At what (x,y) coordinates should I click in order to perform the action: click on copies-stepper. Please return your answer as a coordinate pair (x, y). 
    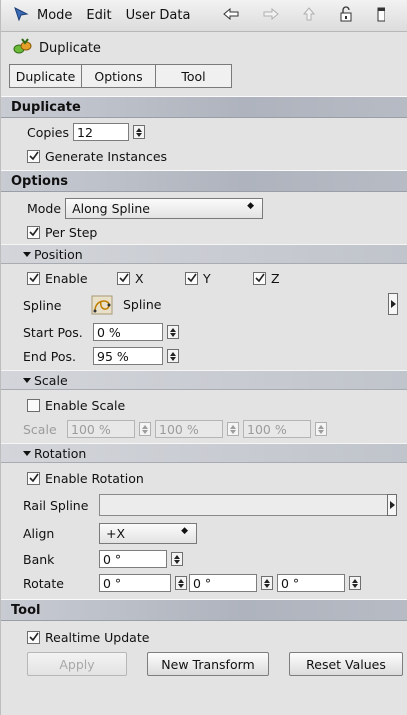
    Looking at the image, I should click on (139, 132).